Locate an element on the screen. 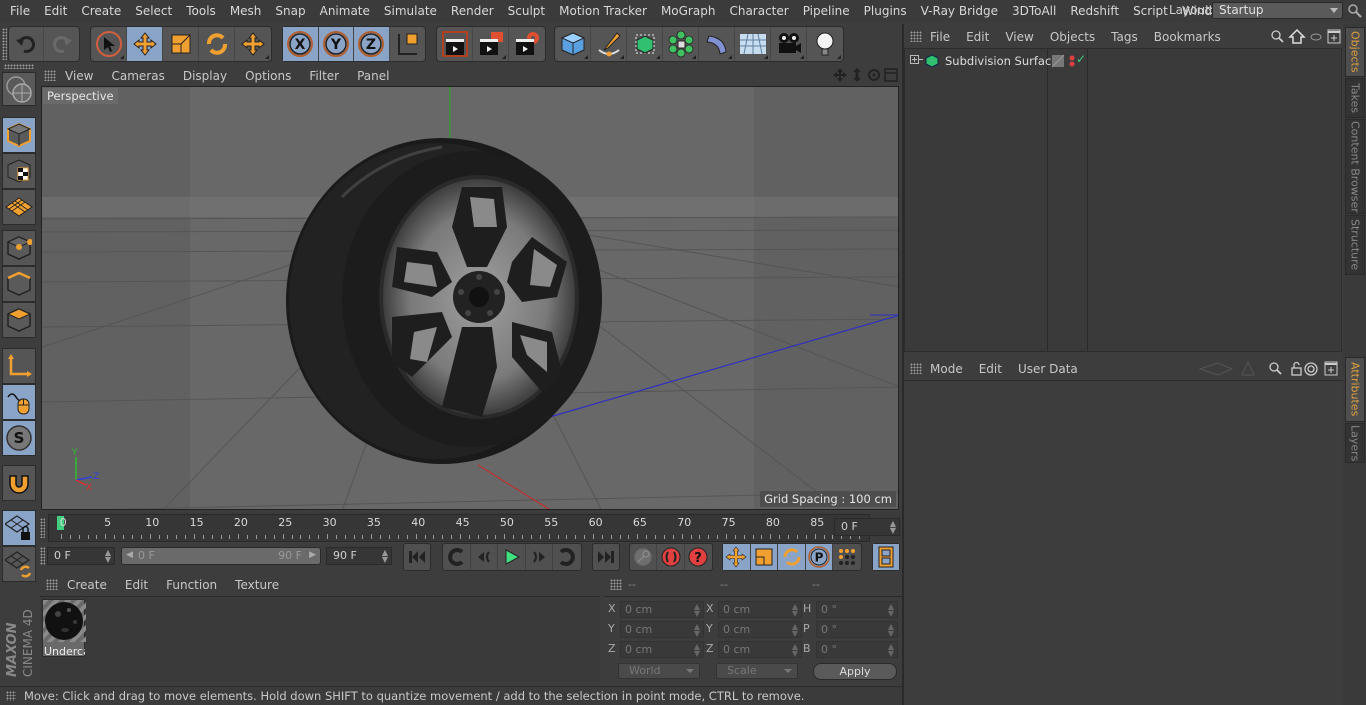 The image size is (1366, 705). timeline-ruler: 051015202530354045505560657075808590 is located at coordinates (459, 528).